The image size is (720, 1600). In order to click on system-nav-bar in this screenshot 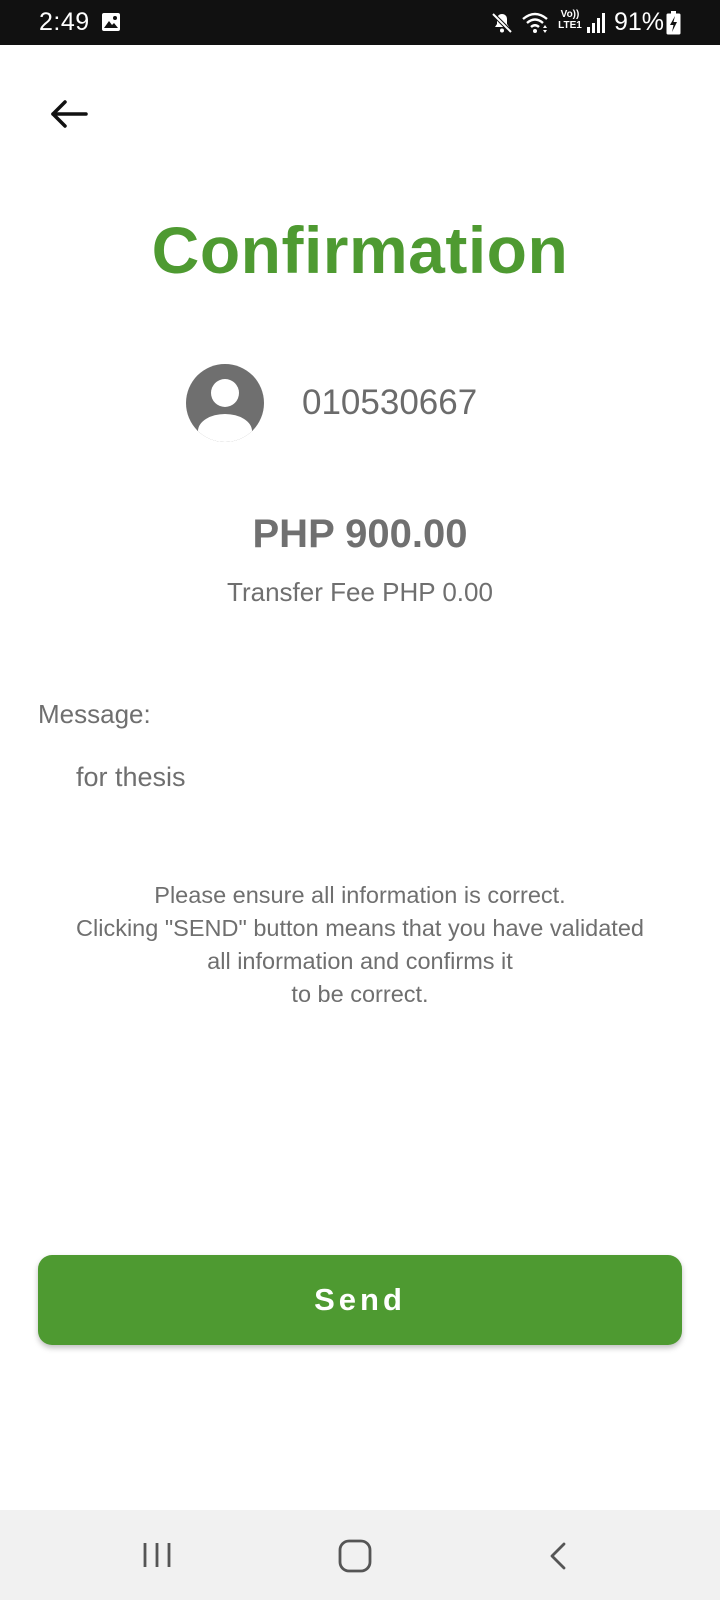, I will do `click(360, 1555)`.